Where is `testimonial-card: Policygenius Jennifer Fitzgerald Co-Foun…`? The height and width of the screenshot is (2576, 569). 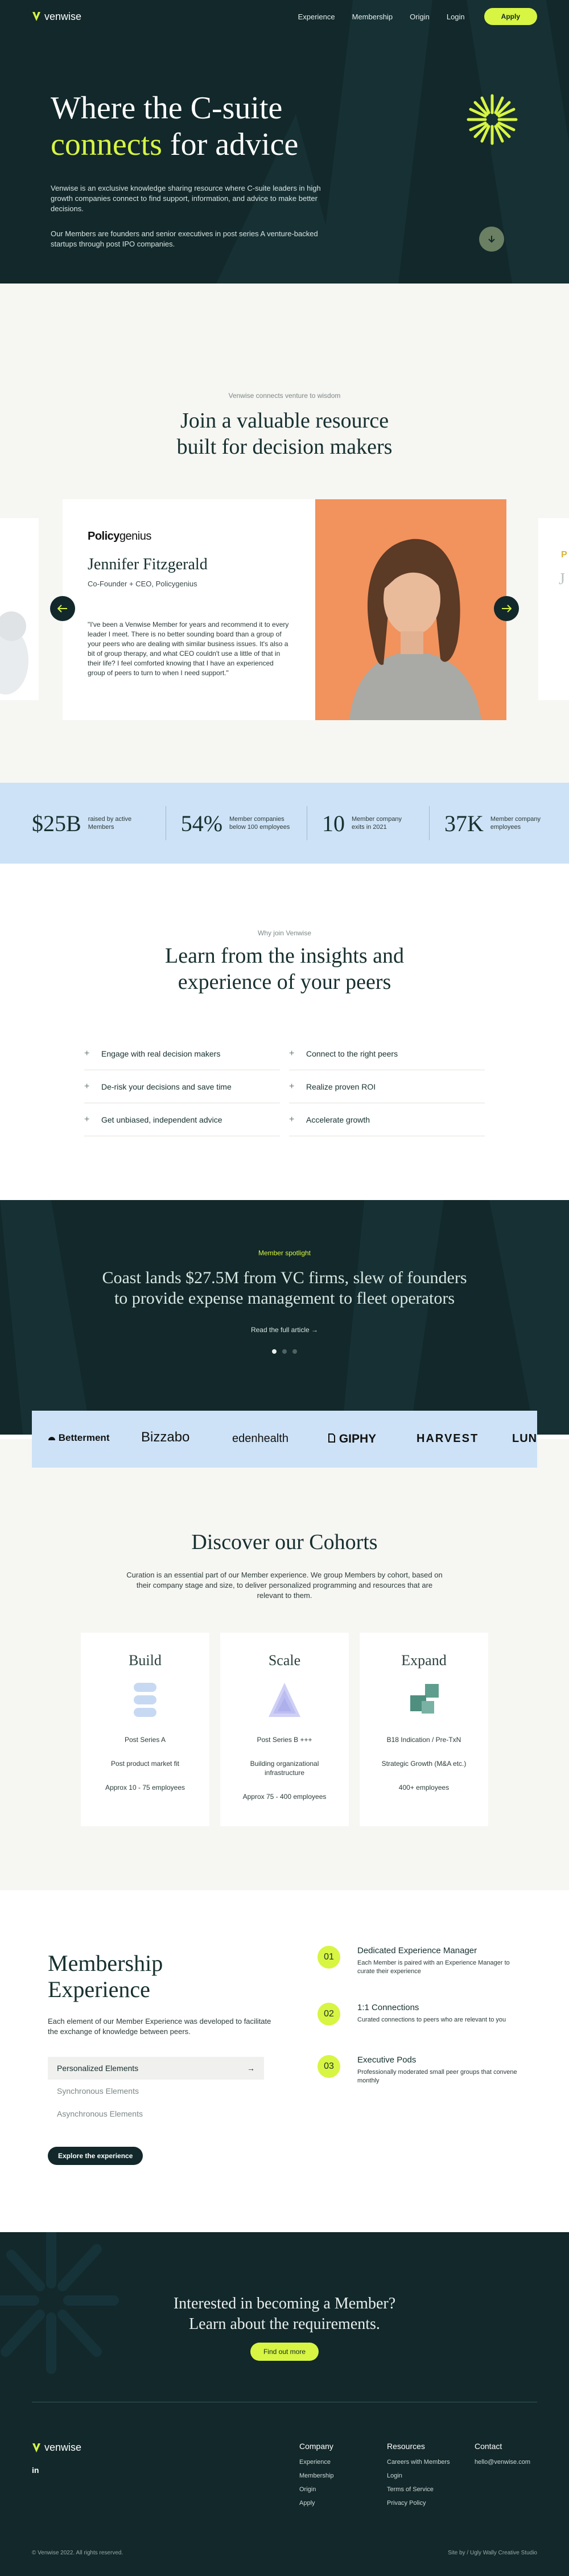 testimonial-card: Policygenius Jennifer Fitzgerald Co-Foun… is located at coordinates (284, 609).